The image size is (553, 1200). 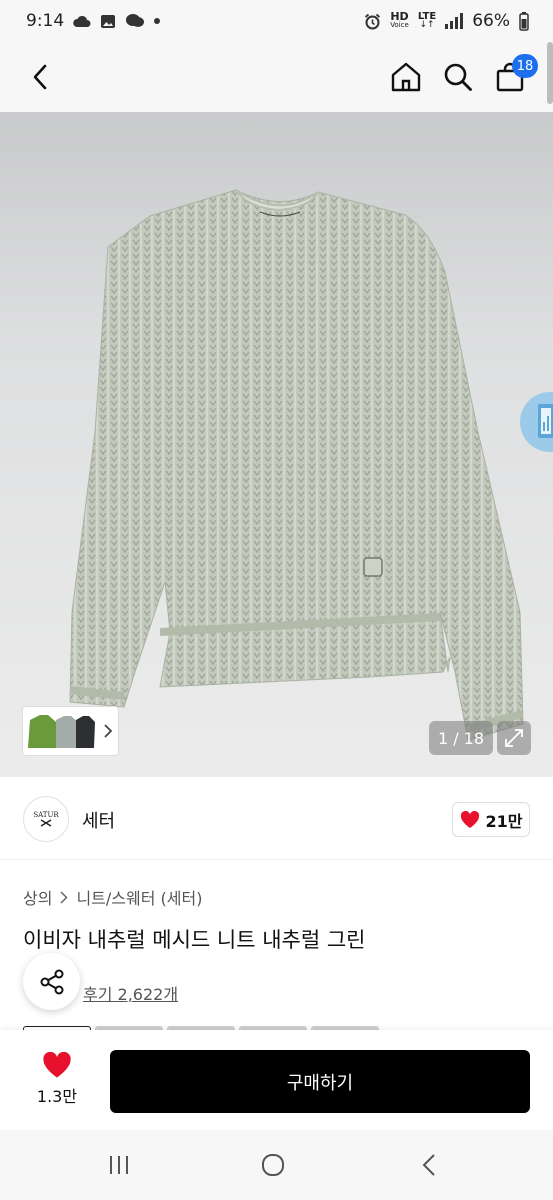 I want to click on brand-like-count: 21만, so click(x=504, y=821).